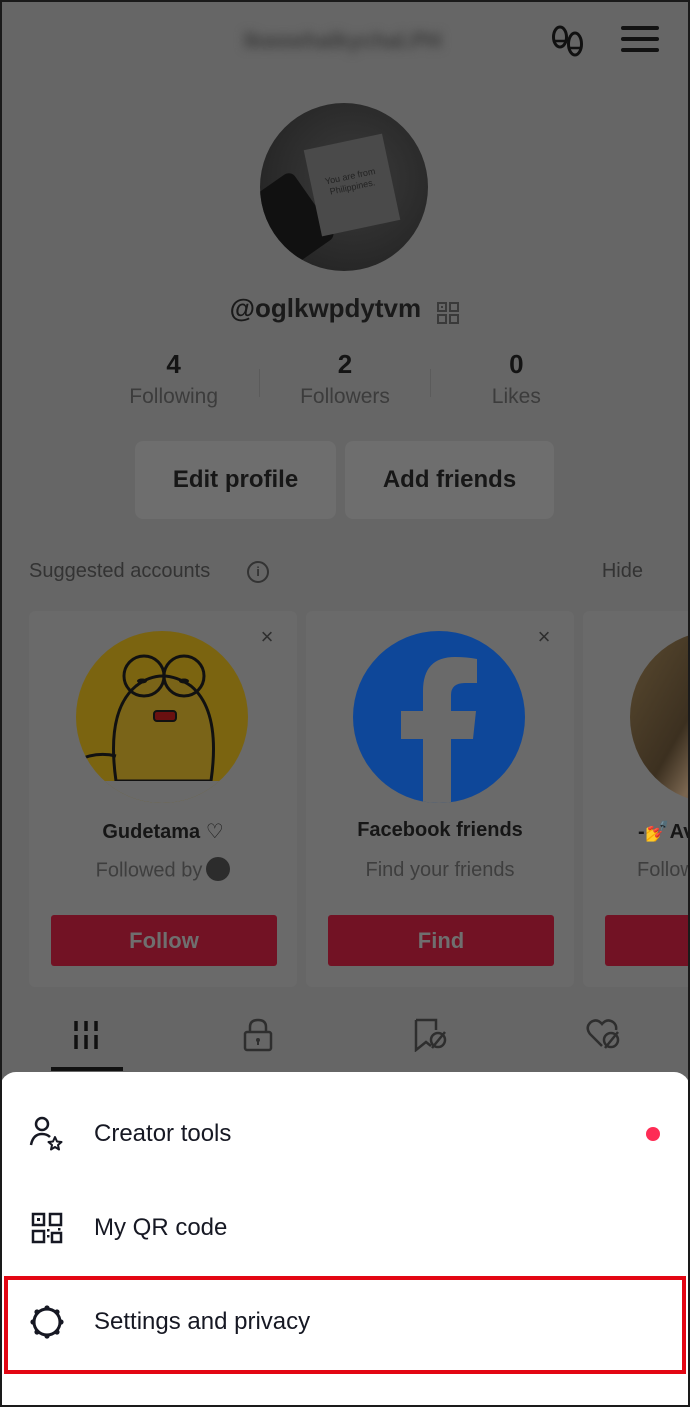  What do you see at coordinates (163, 1133) in the screenshot?
I see `menu-item-label: Creator tools` at bounding box center [163, 1133].